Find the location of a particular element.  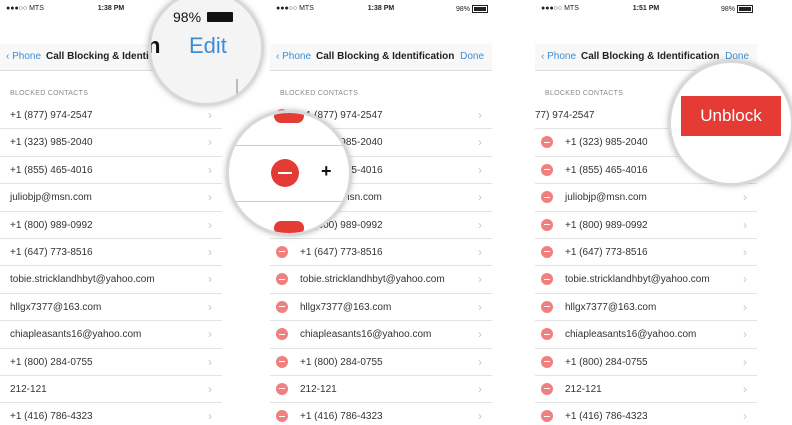

list-item: +1 (855) 465-4016 › is located at coordinates (111, 171).